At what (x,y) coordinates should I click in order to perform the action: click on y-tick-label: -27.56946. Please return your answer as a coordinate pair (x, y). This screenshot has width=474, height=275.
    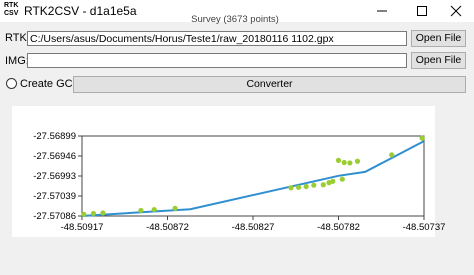
    Looking at the image, I should click on (54, 156).